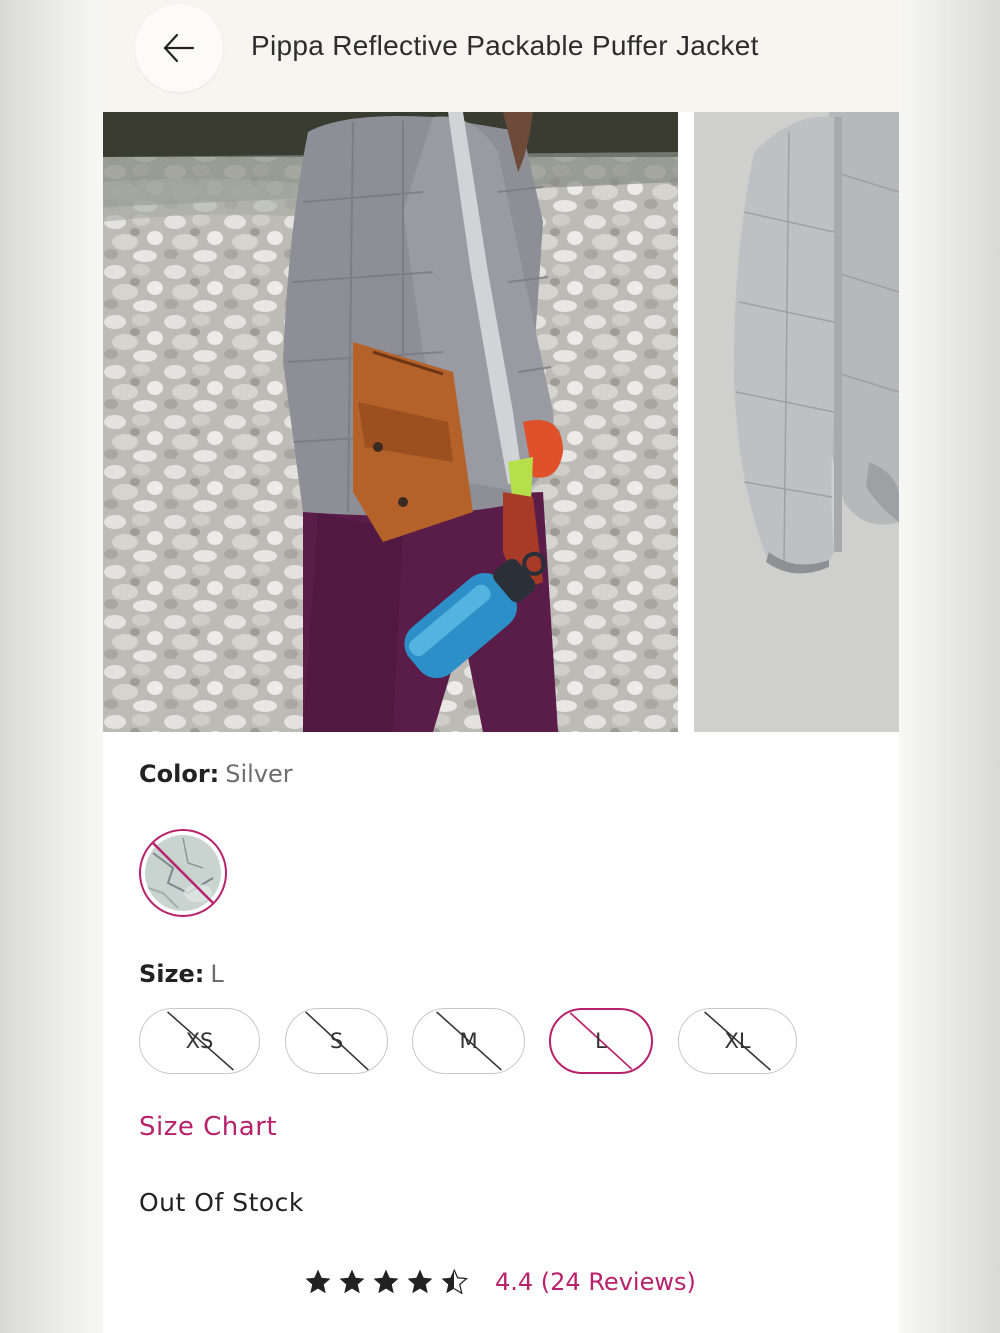  I want to click on size-option-s: S, so click(336, 1041).